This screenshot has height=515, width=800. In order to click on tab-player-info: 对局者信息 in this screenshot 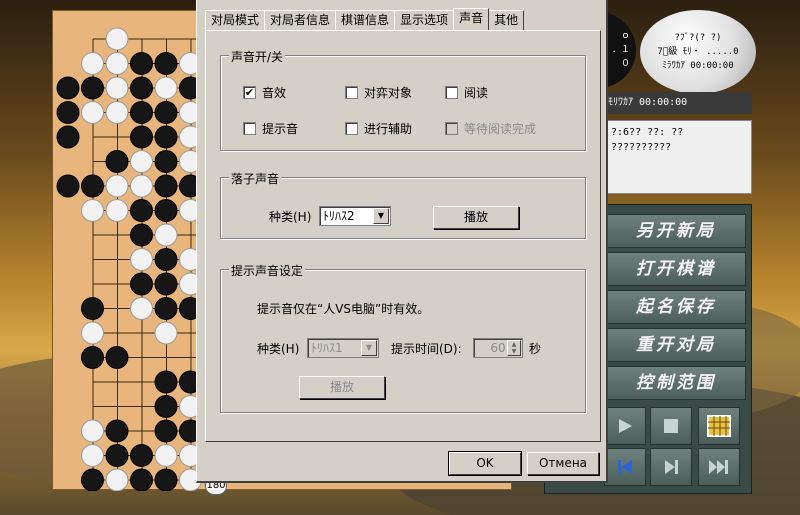, I will do `click(300, 20)`.